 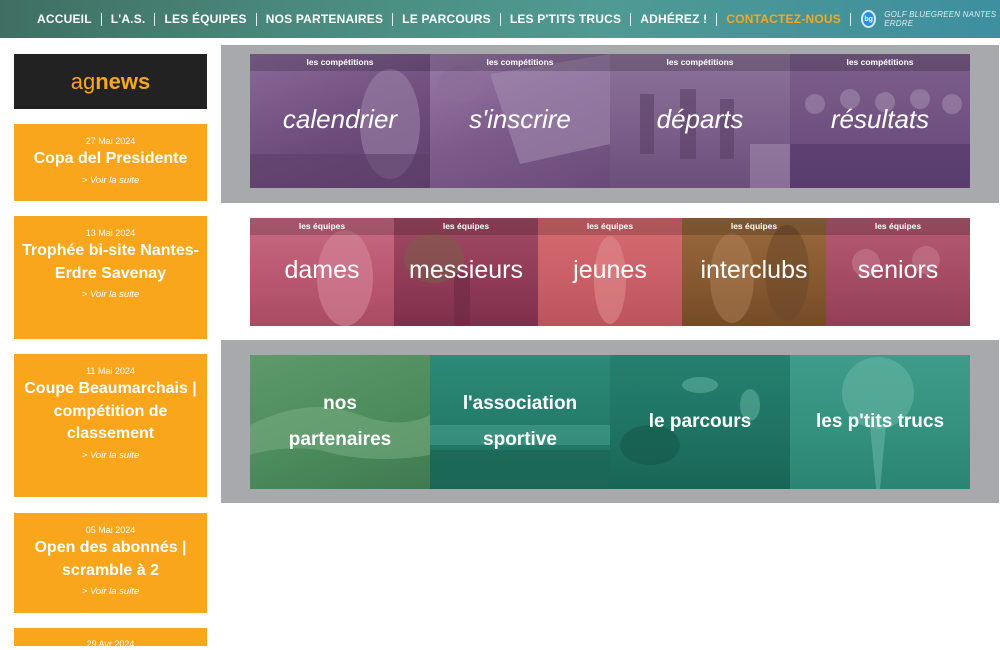 What do you see at coordinates (340, 403) in the screenshot?
I see `tile-label-line1: nos` at bounding box center [340, 403].